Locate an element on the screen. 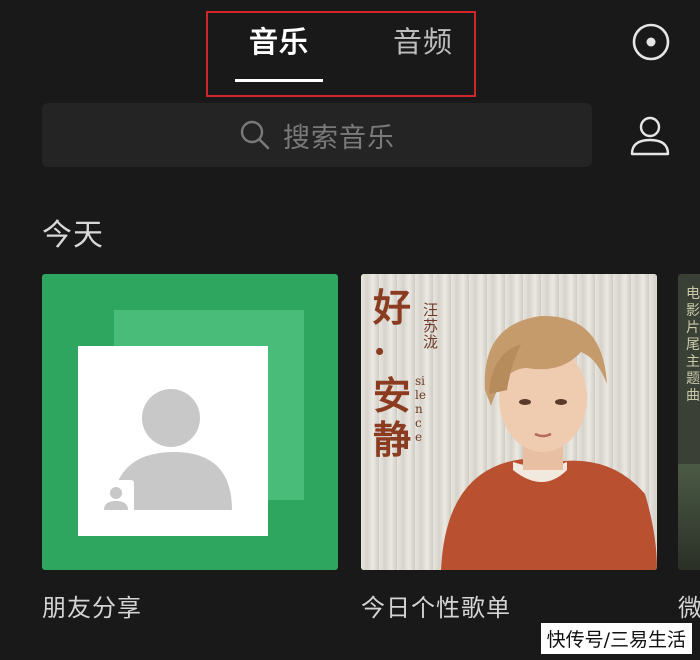 The image size is (700, 660). profile-icon is located at coordinates (650, 136).